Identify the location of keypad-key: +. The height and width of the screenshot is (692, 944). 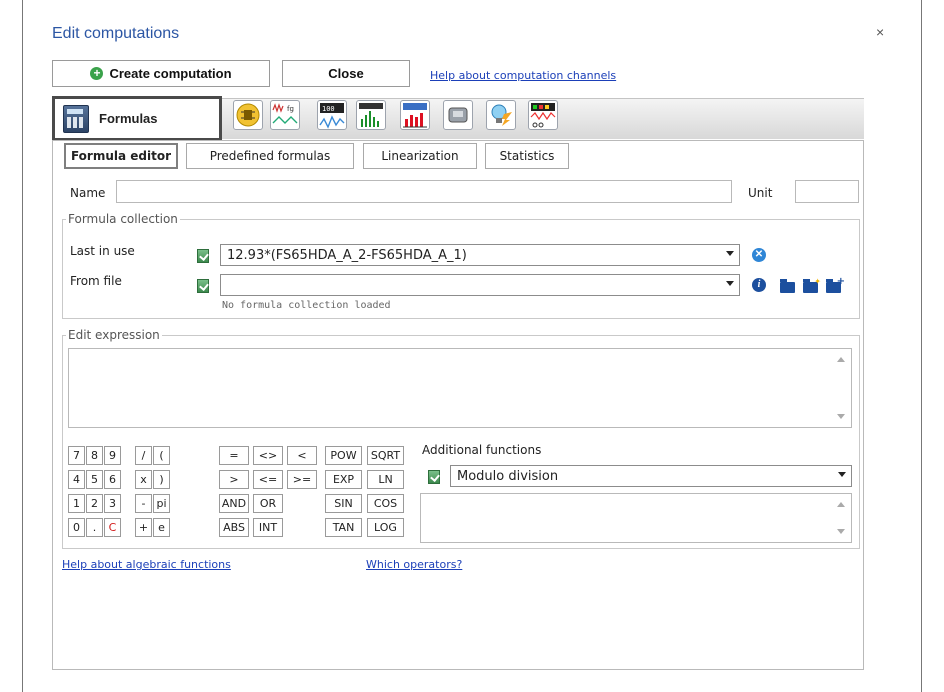
(143, 527).